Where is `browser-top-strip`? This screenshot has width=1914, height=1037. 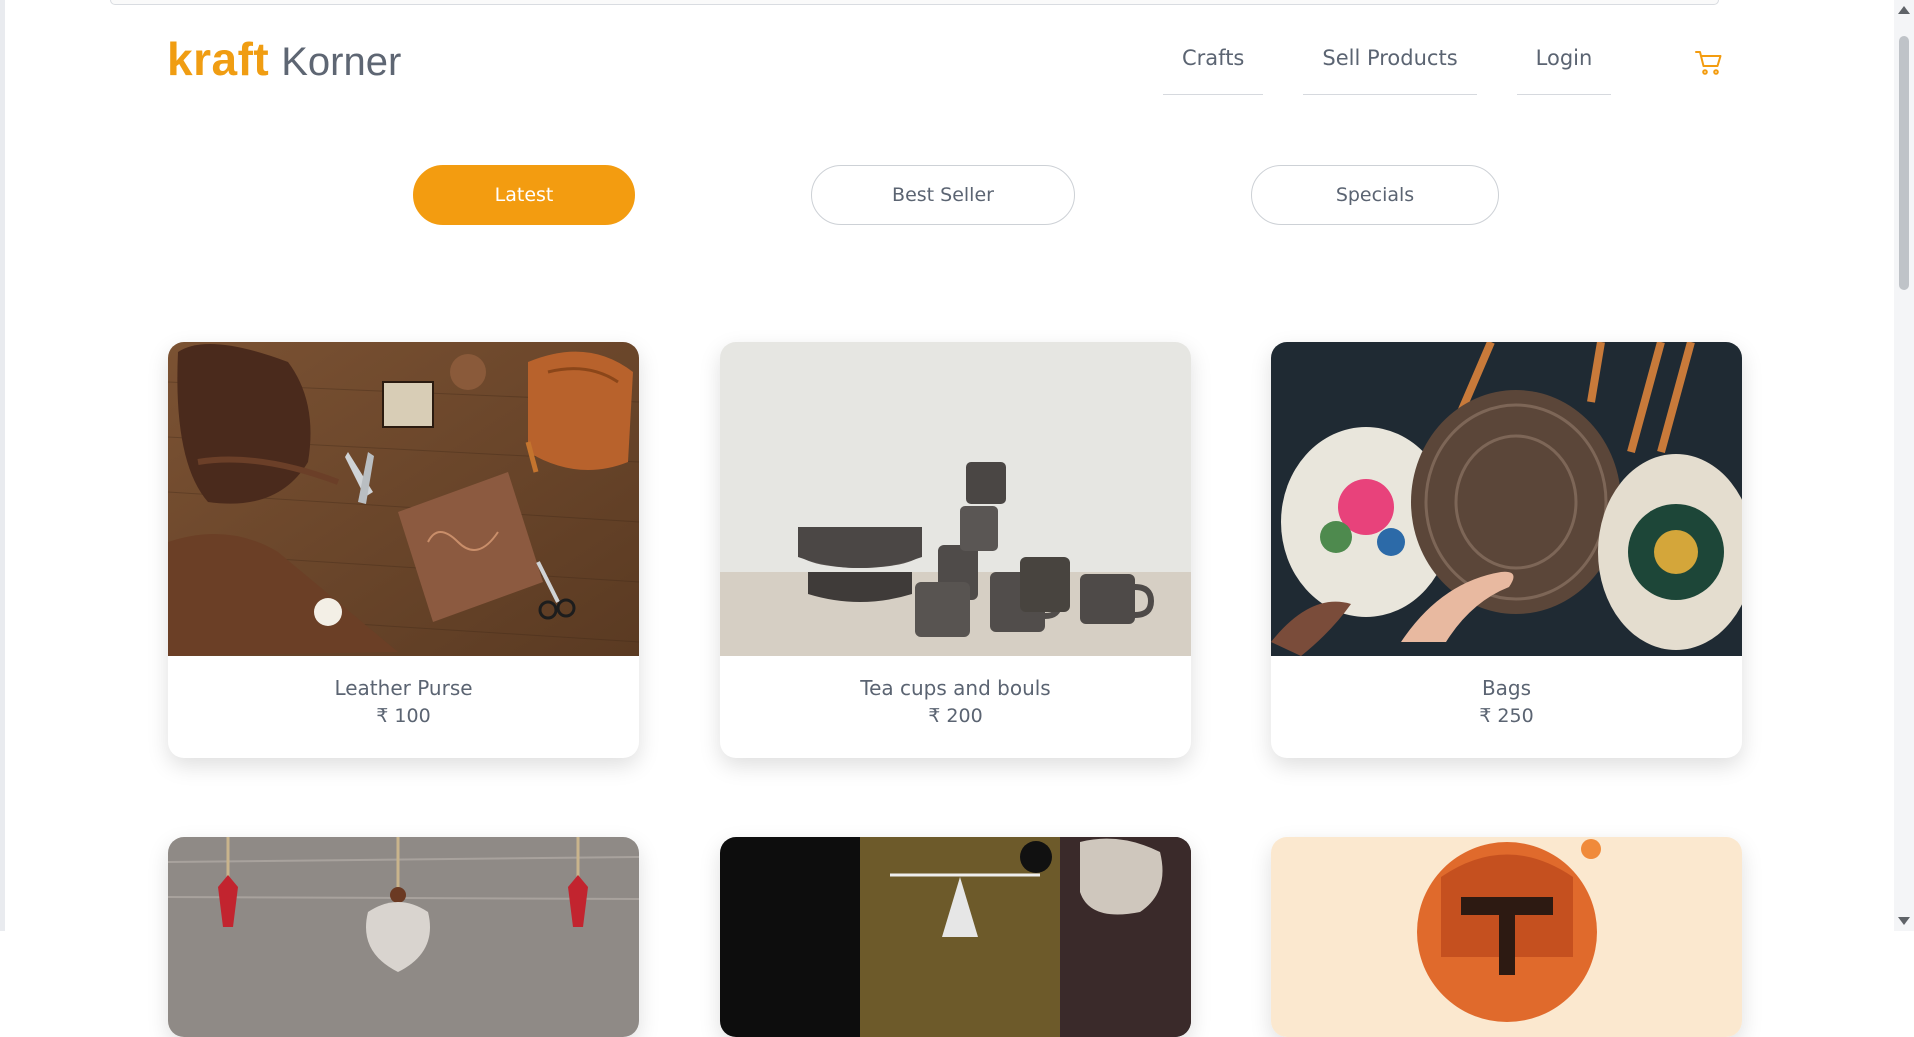 browser-top-strip is located at coordinates (914, 2).